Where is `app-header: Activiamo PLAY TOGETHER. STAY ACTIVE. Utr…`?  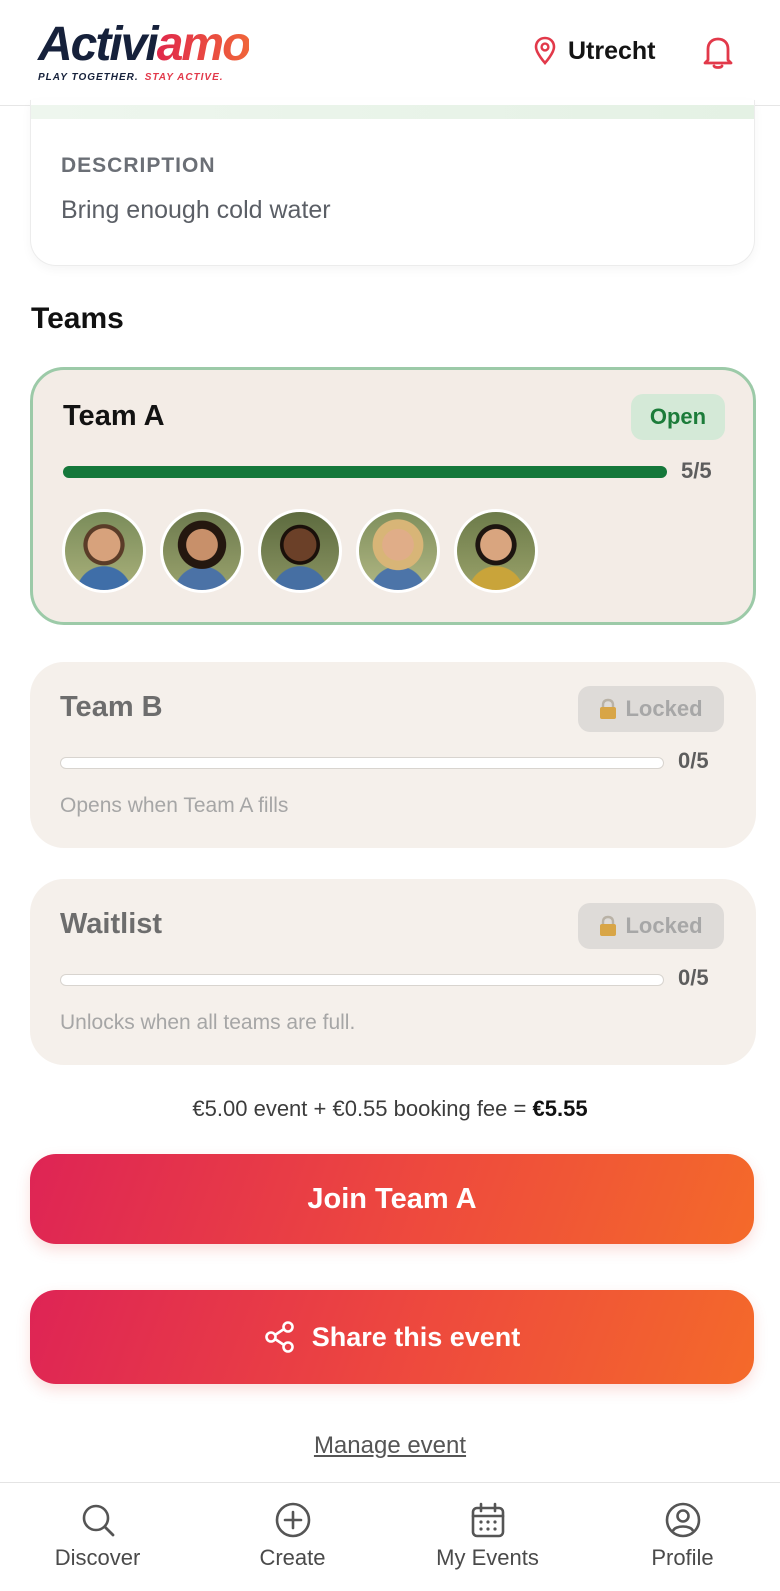 app-header: Activiamo PLAY TOGETHER. STAY ACTIVE. Utr… is located at coordinates (390, 53).